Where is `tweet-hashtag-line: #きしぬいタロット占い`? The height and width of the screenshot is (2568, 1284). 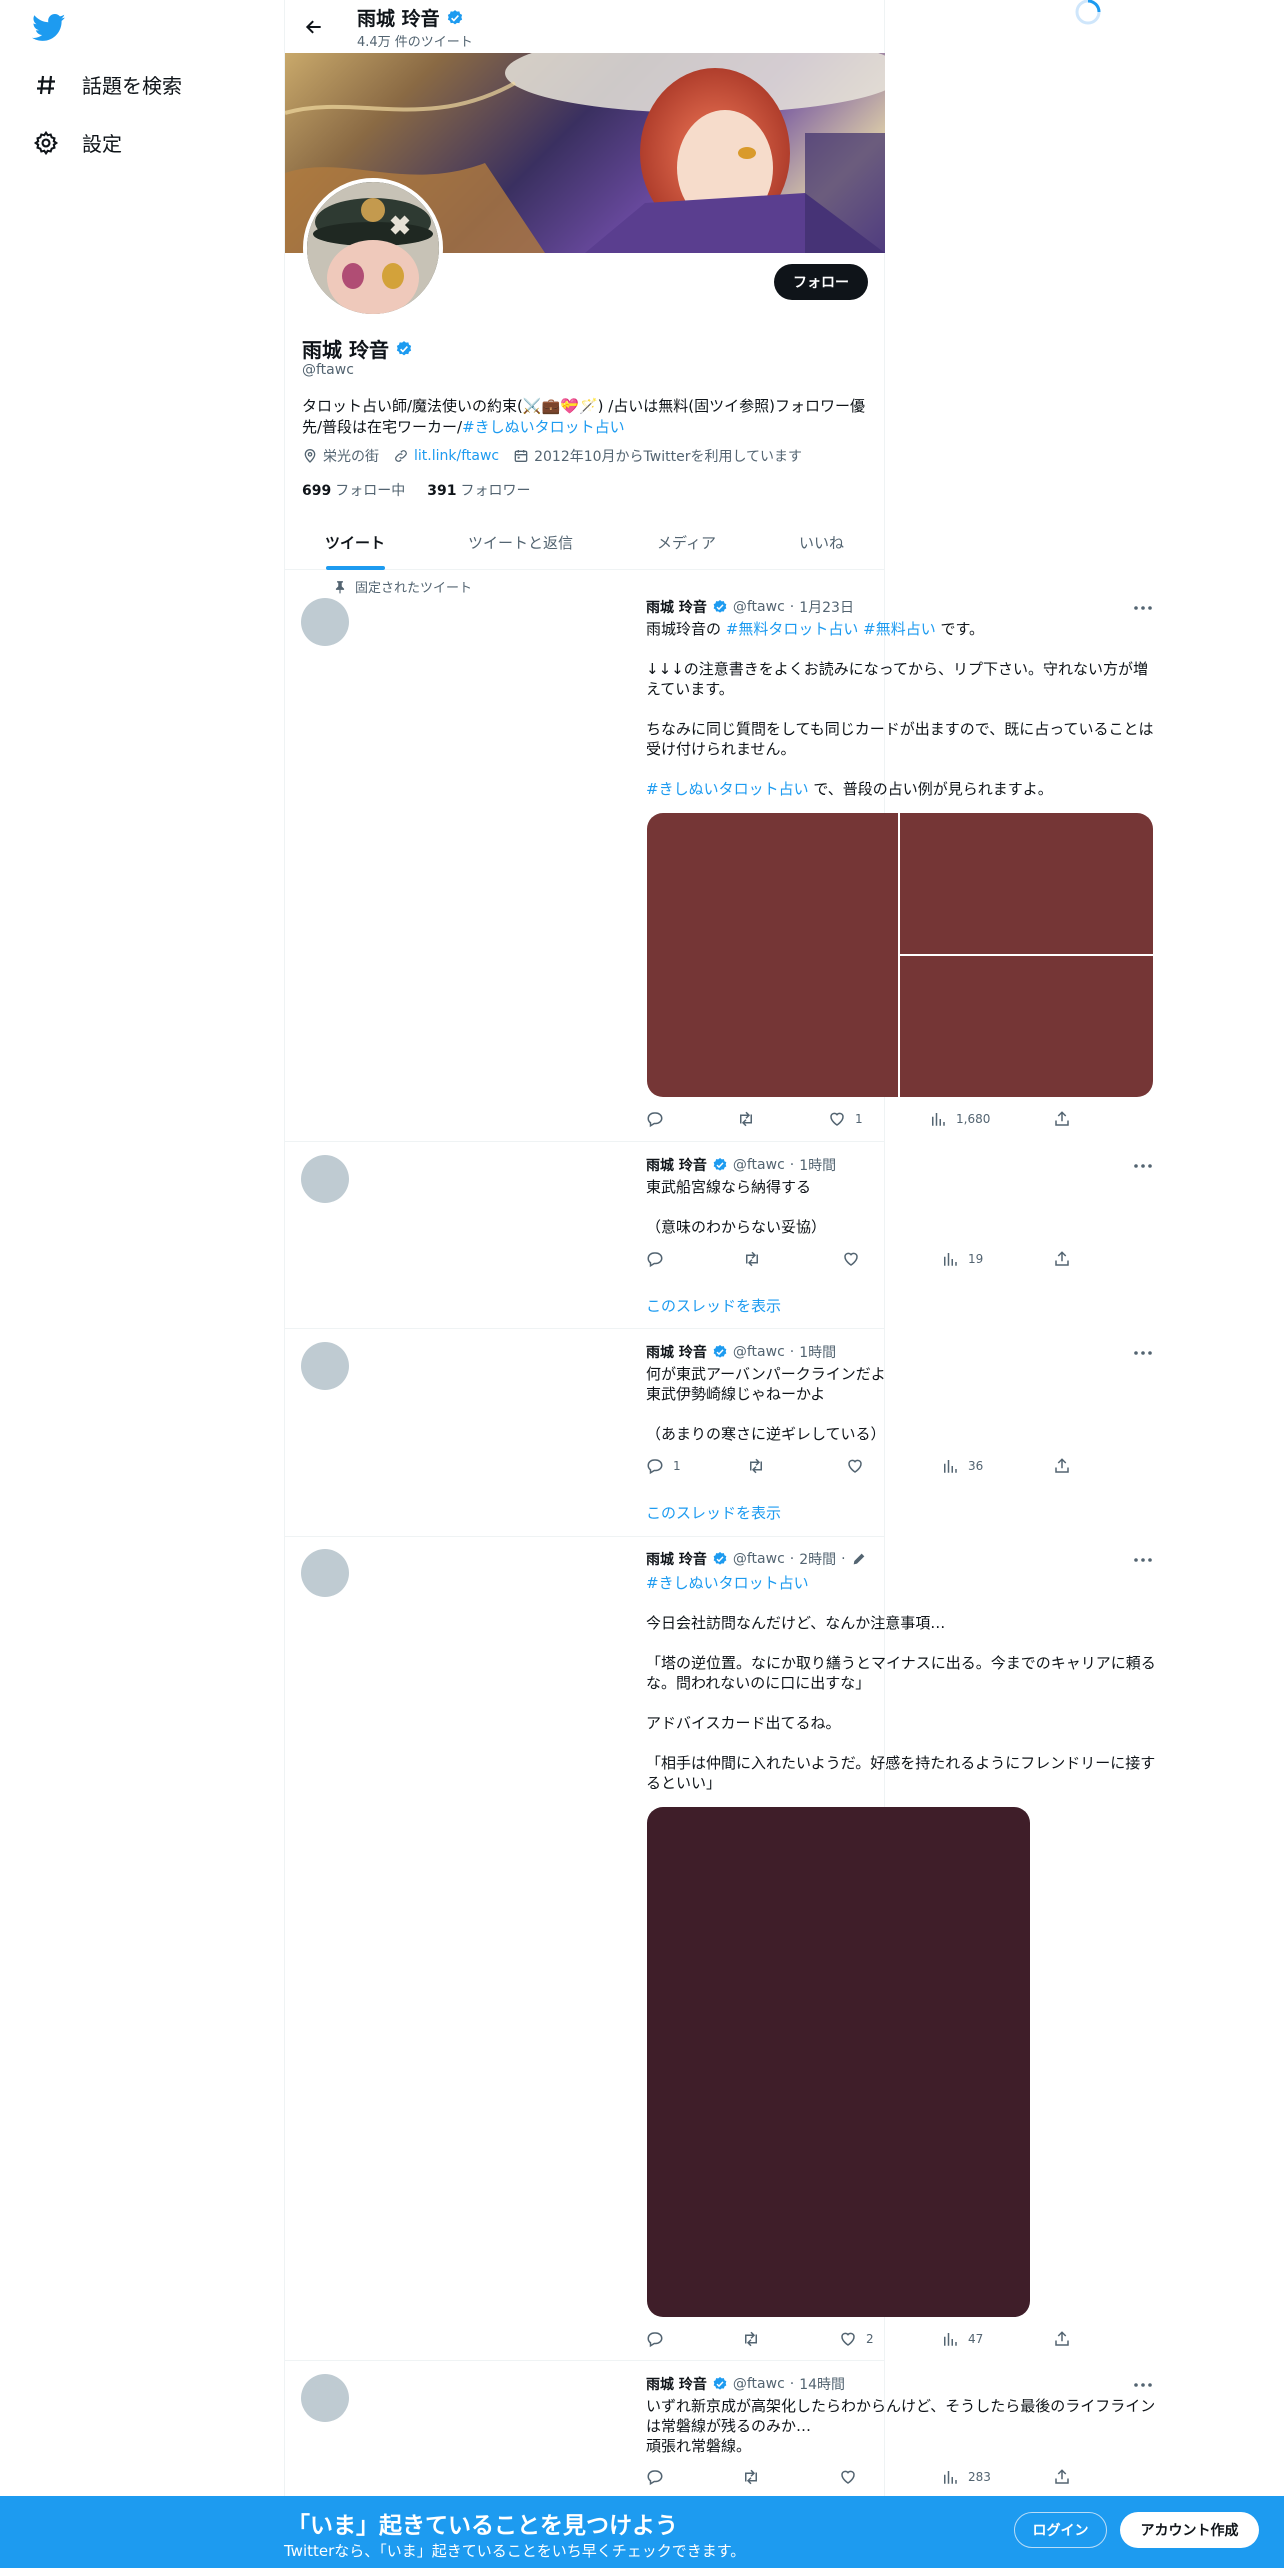
tweet-hashtag-line: #きしぬいタロット占い is located at coordinates (901, 1583).